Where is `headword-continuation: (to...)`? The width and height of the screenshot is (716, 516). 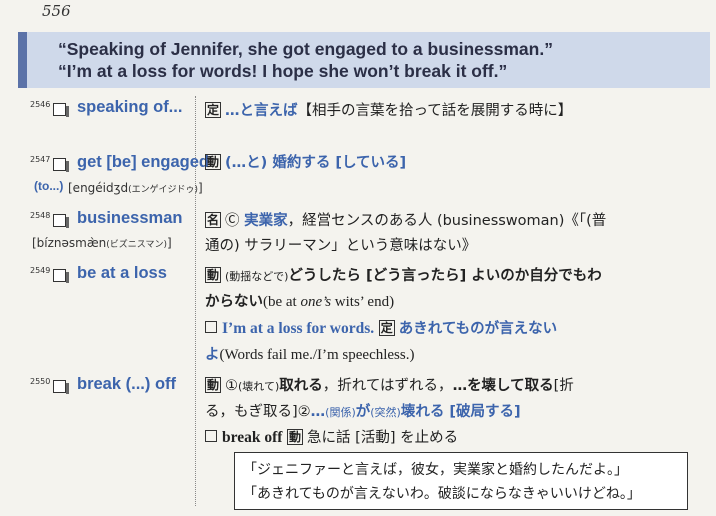 headword-continuation: (to...) is located at coordinates (49, 186).